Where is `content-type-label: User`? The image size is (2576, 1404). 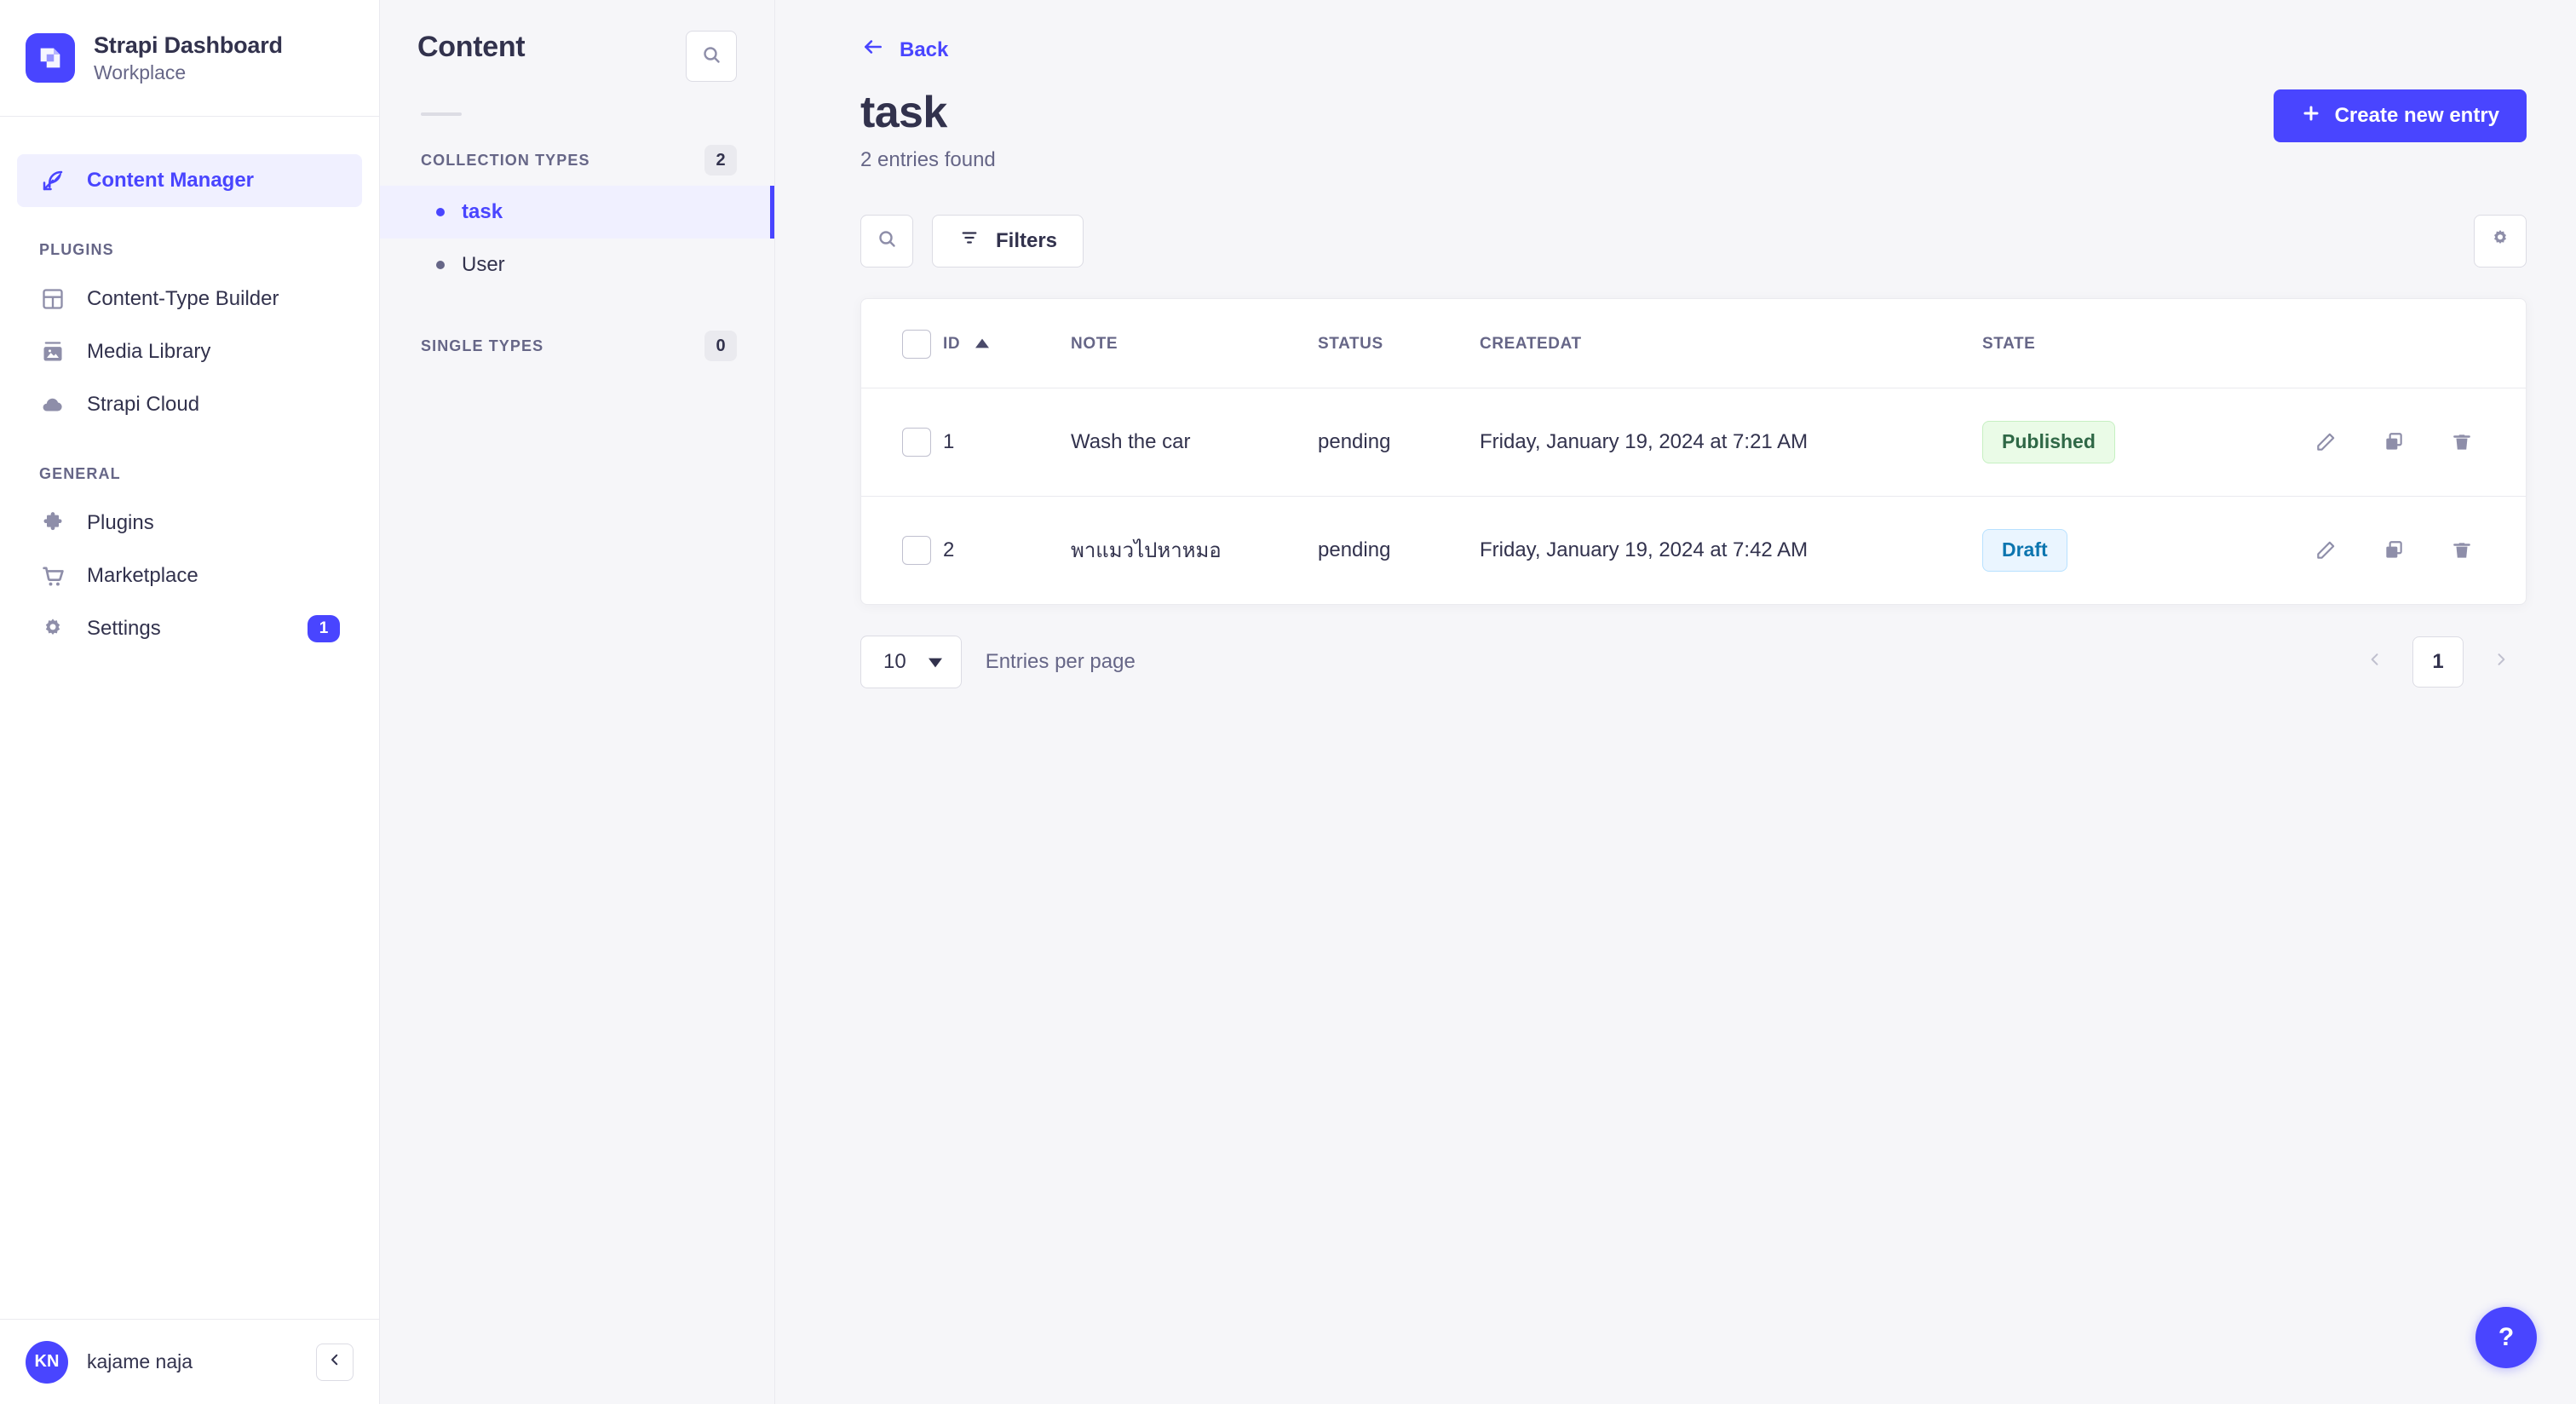
content-type-label: User is located at coordinates (483, 264).